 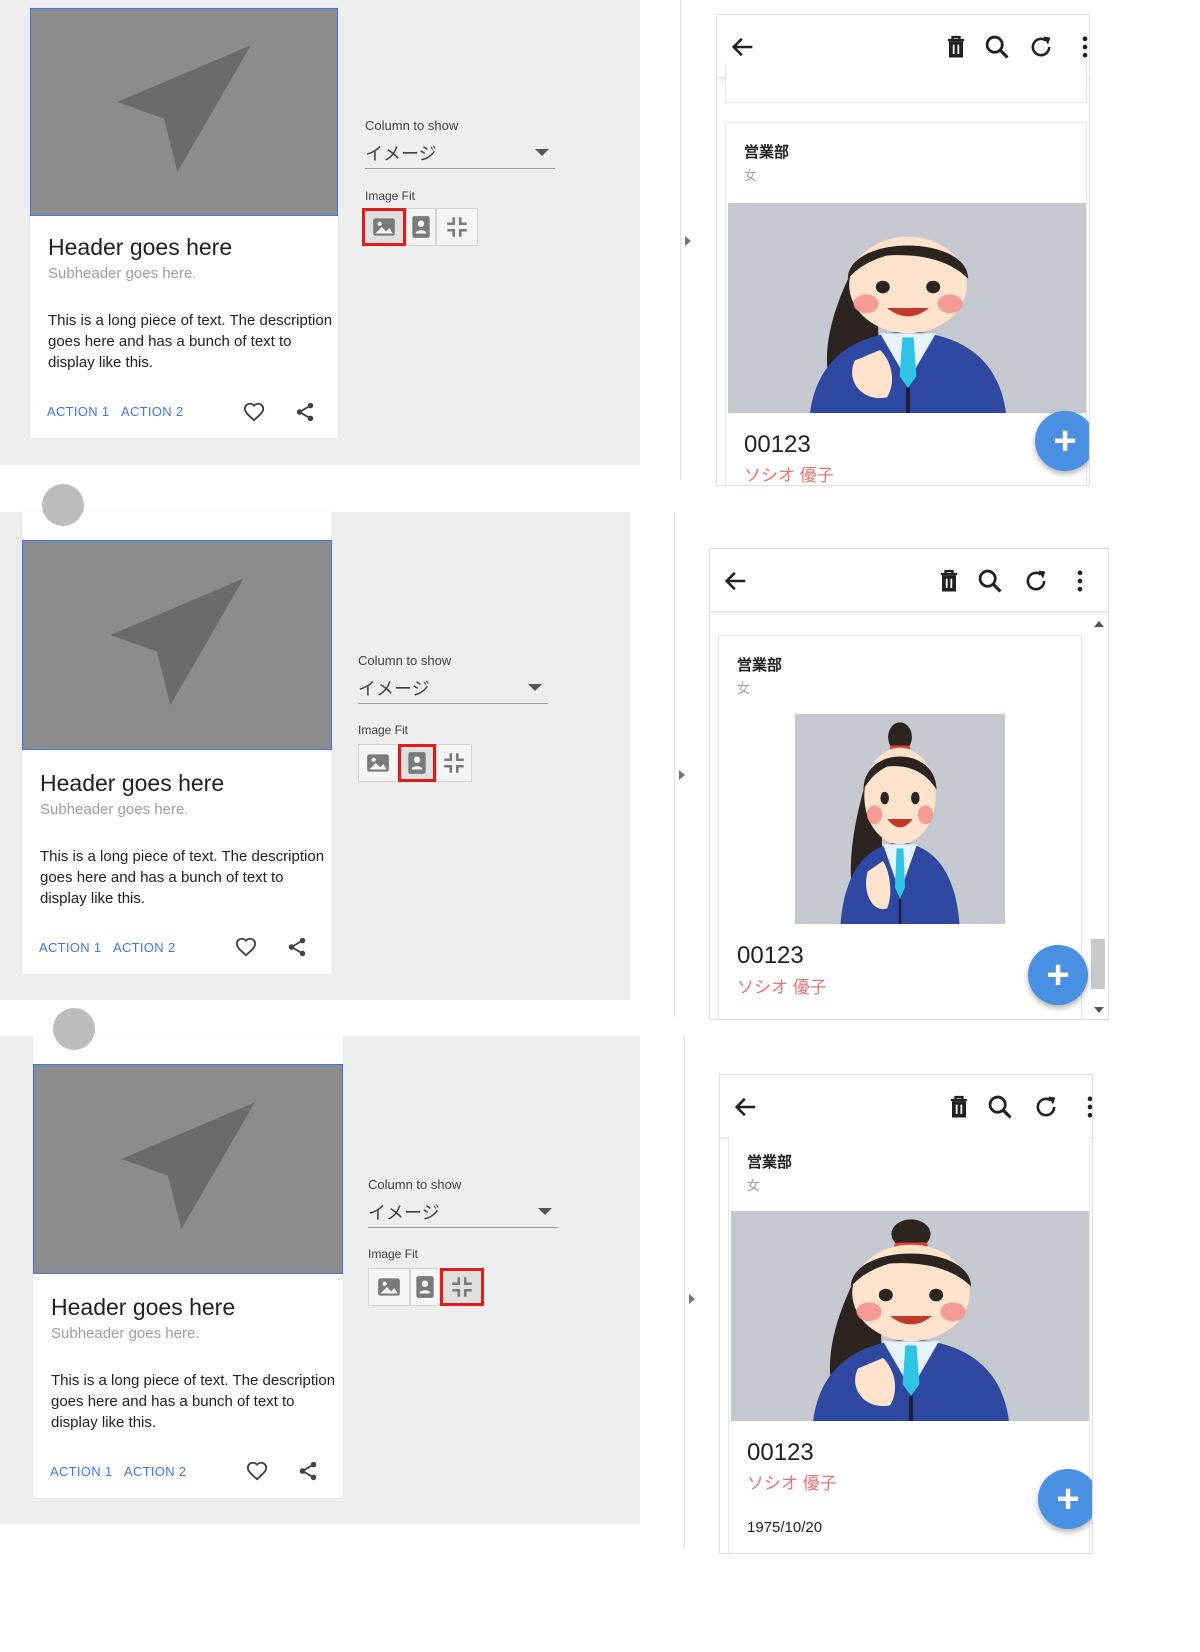 I want to click on previous-record-card, so click(x=906, y=83).